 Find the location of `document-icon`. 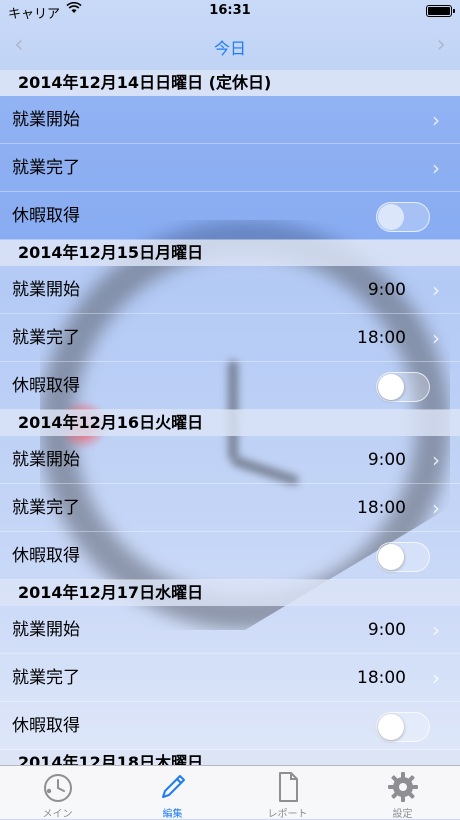

document-icon is located at coordinates (288, 787).